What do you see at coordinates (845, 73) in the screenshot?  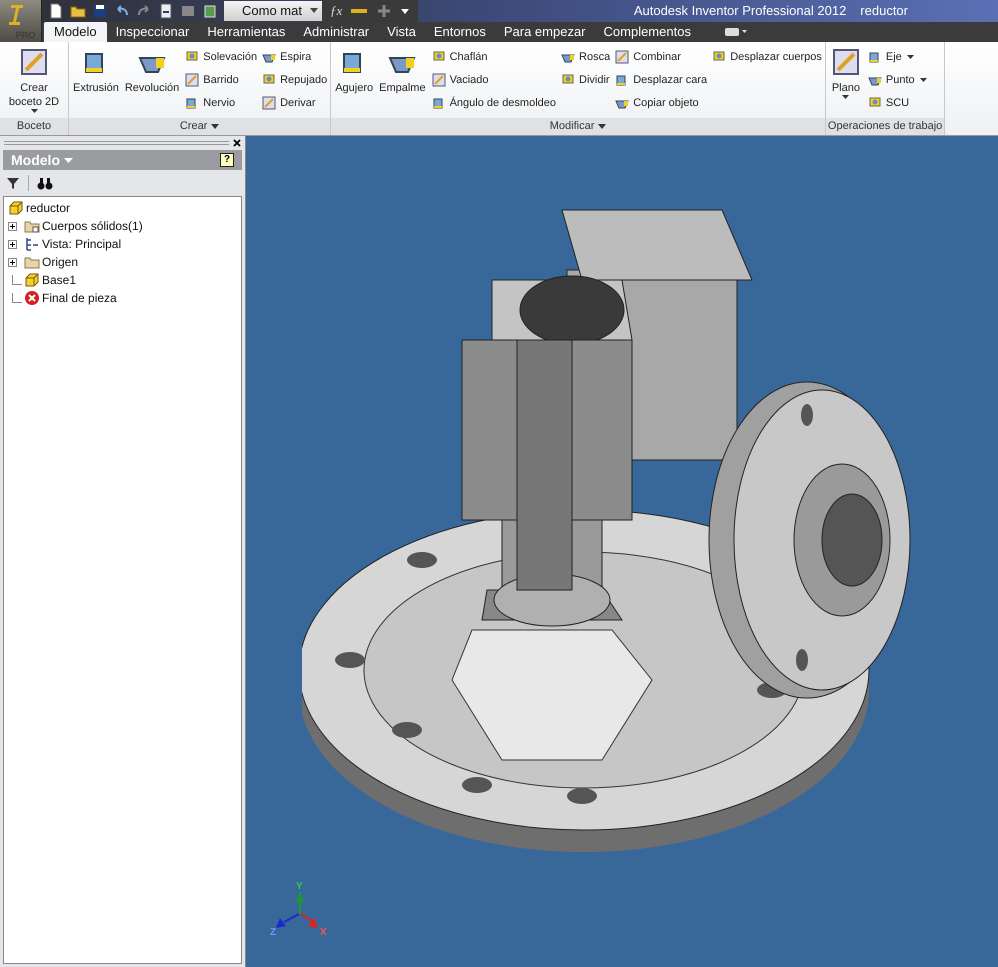 I see `tool-button: Plano` at bounding box center [845, 73].